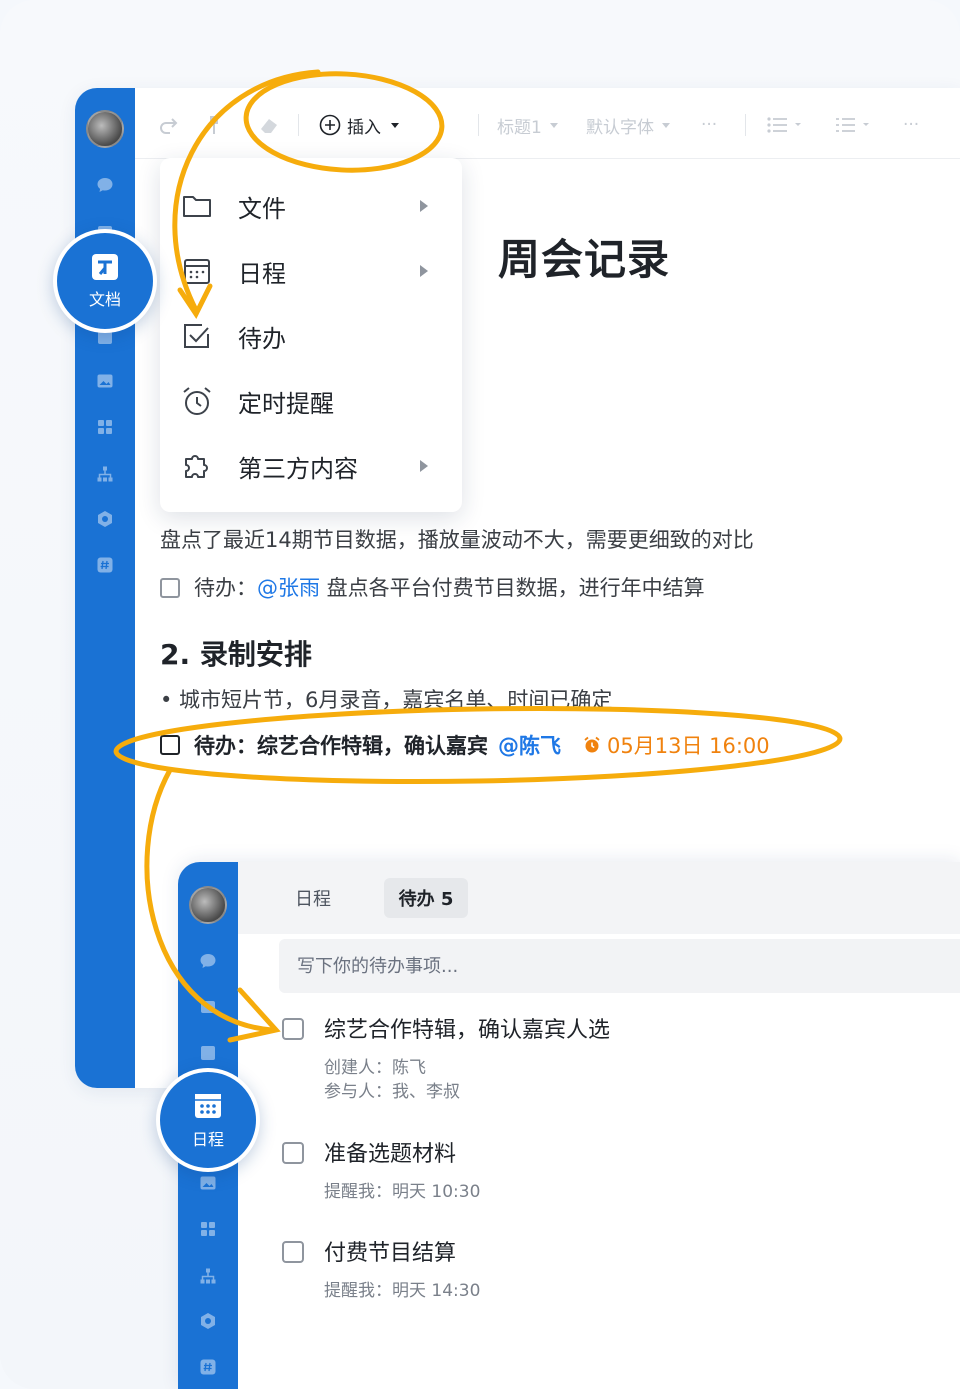 The height and width of the screenshot is (1389, 960). What do you see at coordinates (288, 588) in the screenshot?
I see `mention-link: @张雨` at bounding box center [288, 588].